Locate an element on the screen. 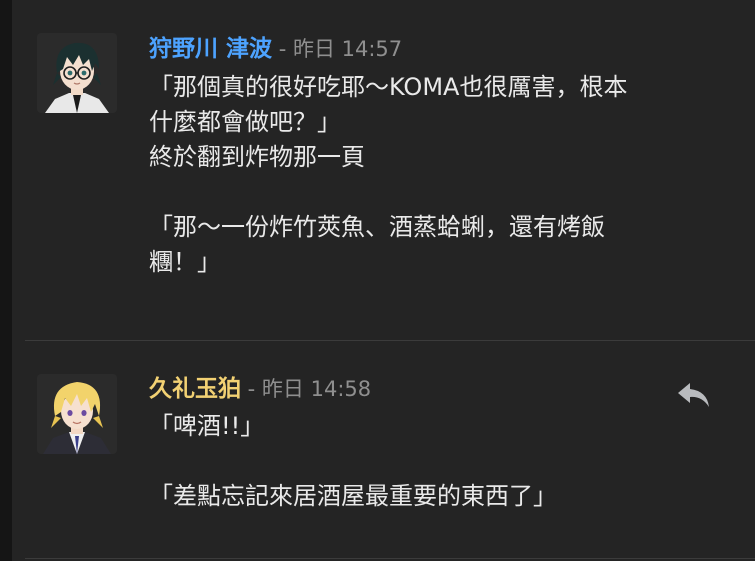 Image resolution: width=755 pixels, height=561 pixels. message-text: 「啤酒!!」 「差點忘記來居酒屋最重要的東西了」 is located at coordinates (431, 461).